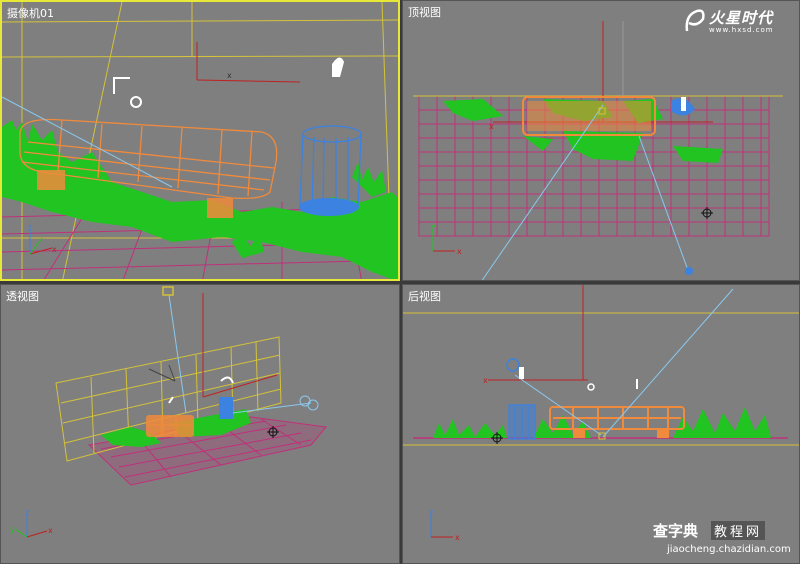 The width and height of the screenshot is (800, 564). Describe the element at coordinates (522, 422) in the screenshot. I see `trash-bin` at that location.